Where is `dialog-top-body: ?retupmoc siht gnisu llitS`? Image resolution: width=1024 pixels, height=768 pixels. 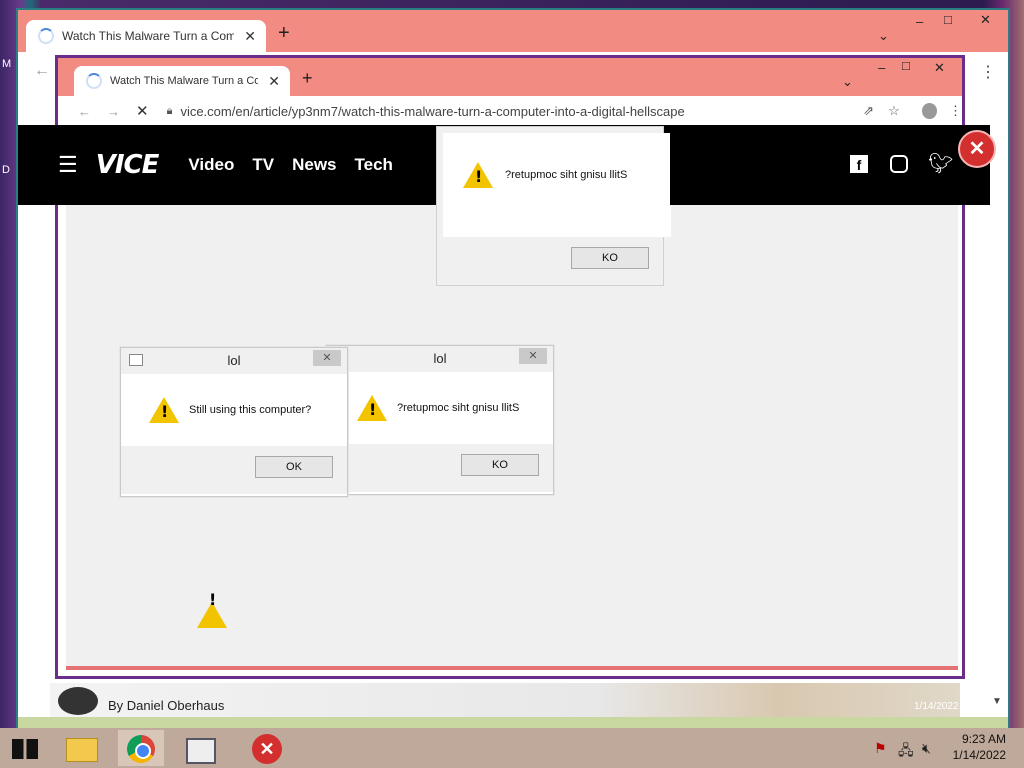 dialog-top-body: ?retupmoc siht gnisu llitS is located at coordinates (557, 185).